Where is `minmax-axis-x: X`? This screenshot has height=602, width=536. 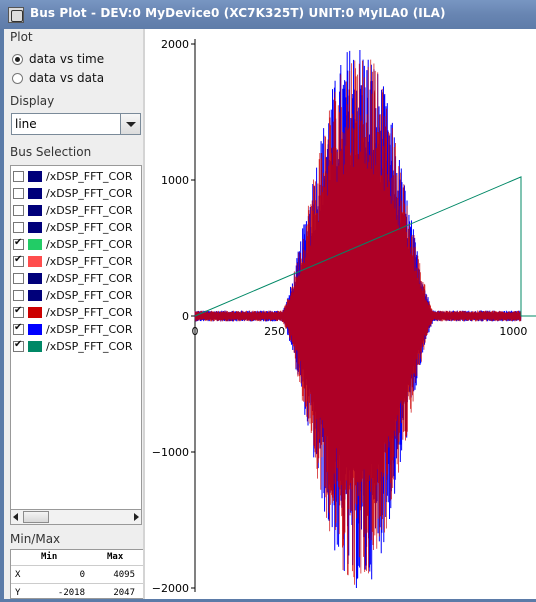
minmax-axis-x: X is located at coordinates (18, 575).